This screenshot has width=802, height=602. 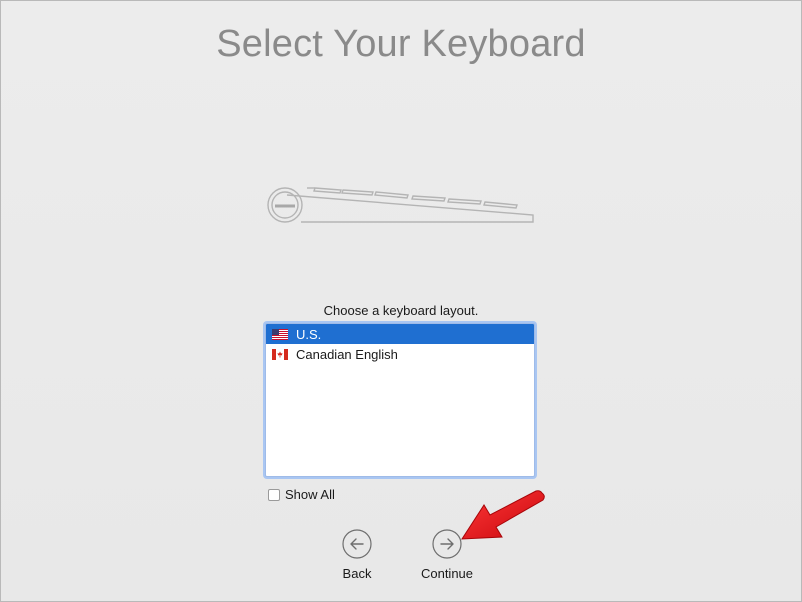 I want to click on layout-item-label: U.S., so click(x=309, y=334).